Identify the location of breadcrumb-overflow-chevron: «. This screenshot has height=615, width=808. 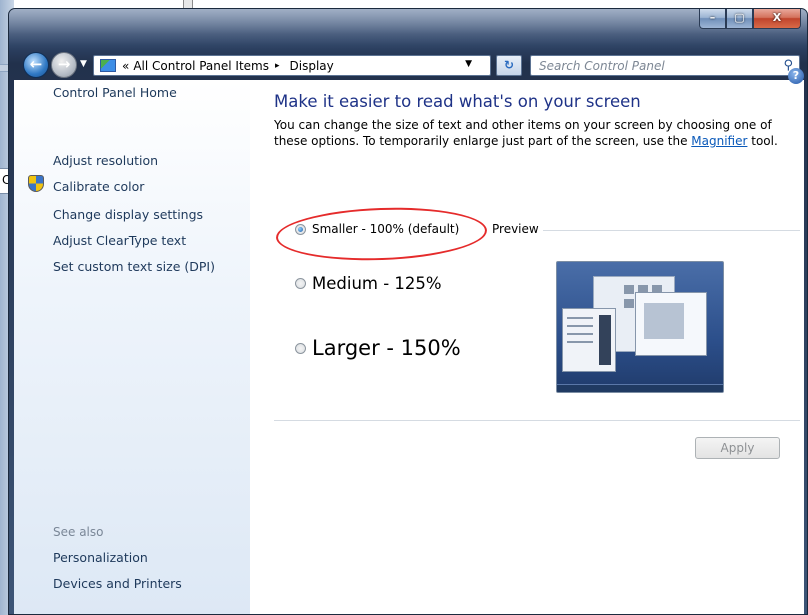
(125, 66).